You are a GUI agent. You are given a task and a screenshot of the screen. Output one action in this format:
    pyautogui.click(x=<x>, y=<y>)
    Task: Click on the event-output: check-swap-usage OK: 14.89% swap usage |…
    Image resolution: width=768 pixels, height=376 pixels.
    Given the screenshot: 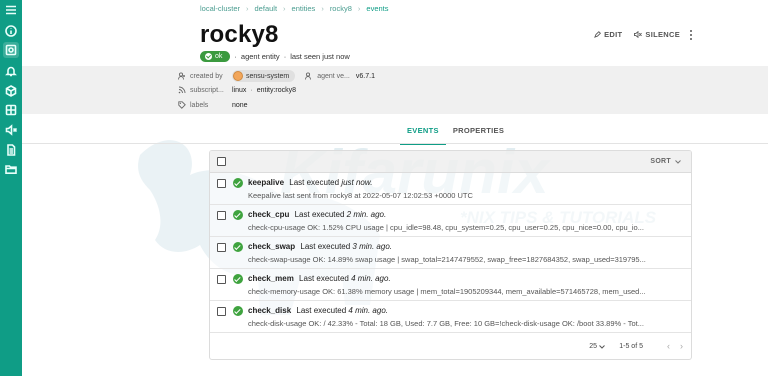 What is the action you would take?
    pyautogui.click(x=447, y=259)
    